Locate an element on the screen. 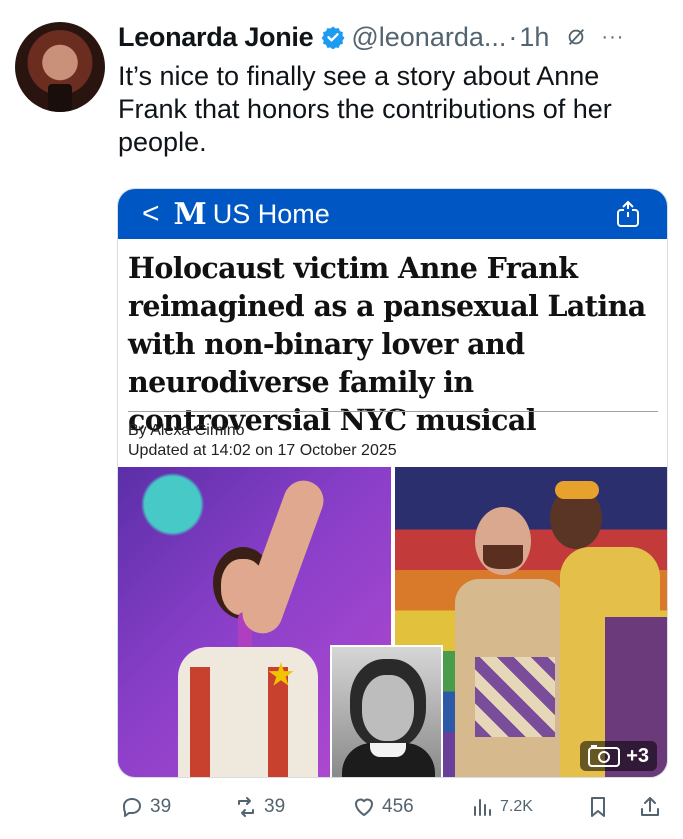 The height and width of the screenshot is (839, 683). like-count: 456 is located at coordinates (398, 806).